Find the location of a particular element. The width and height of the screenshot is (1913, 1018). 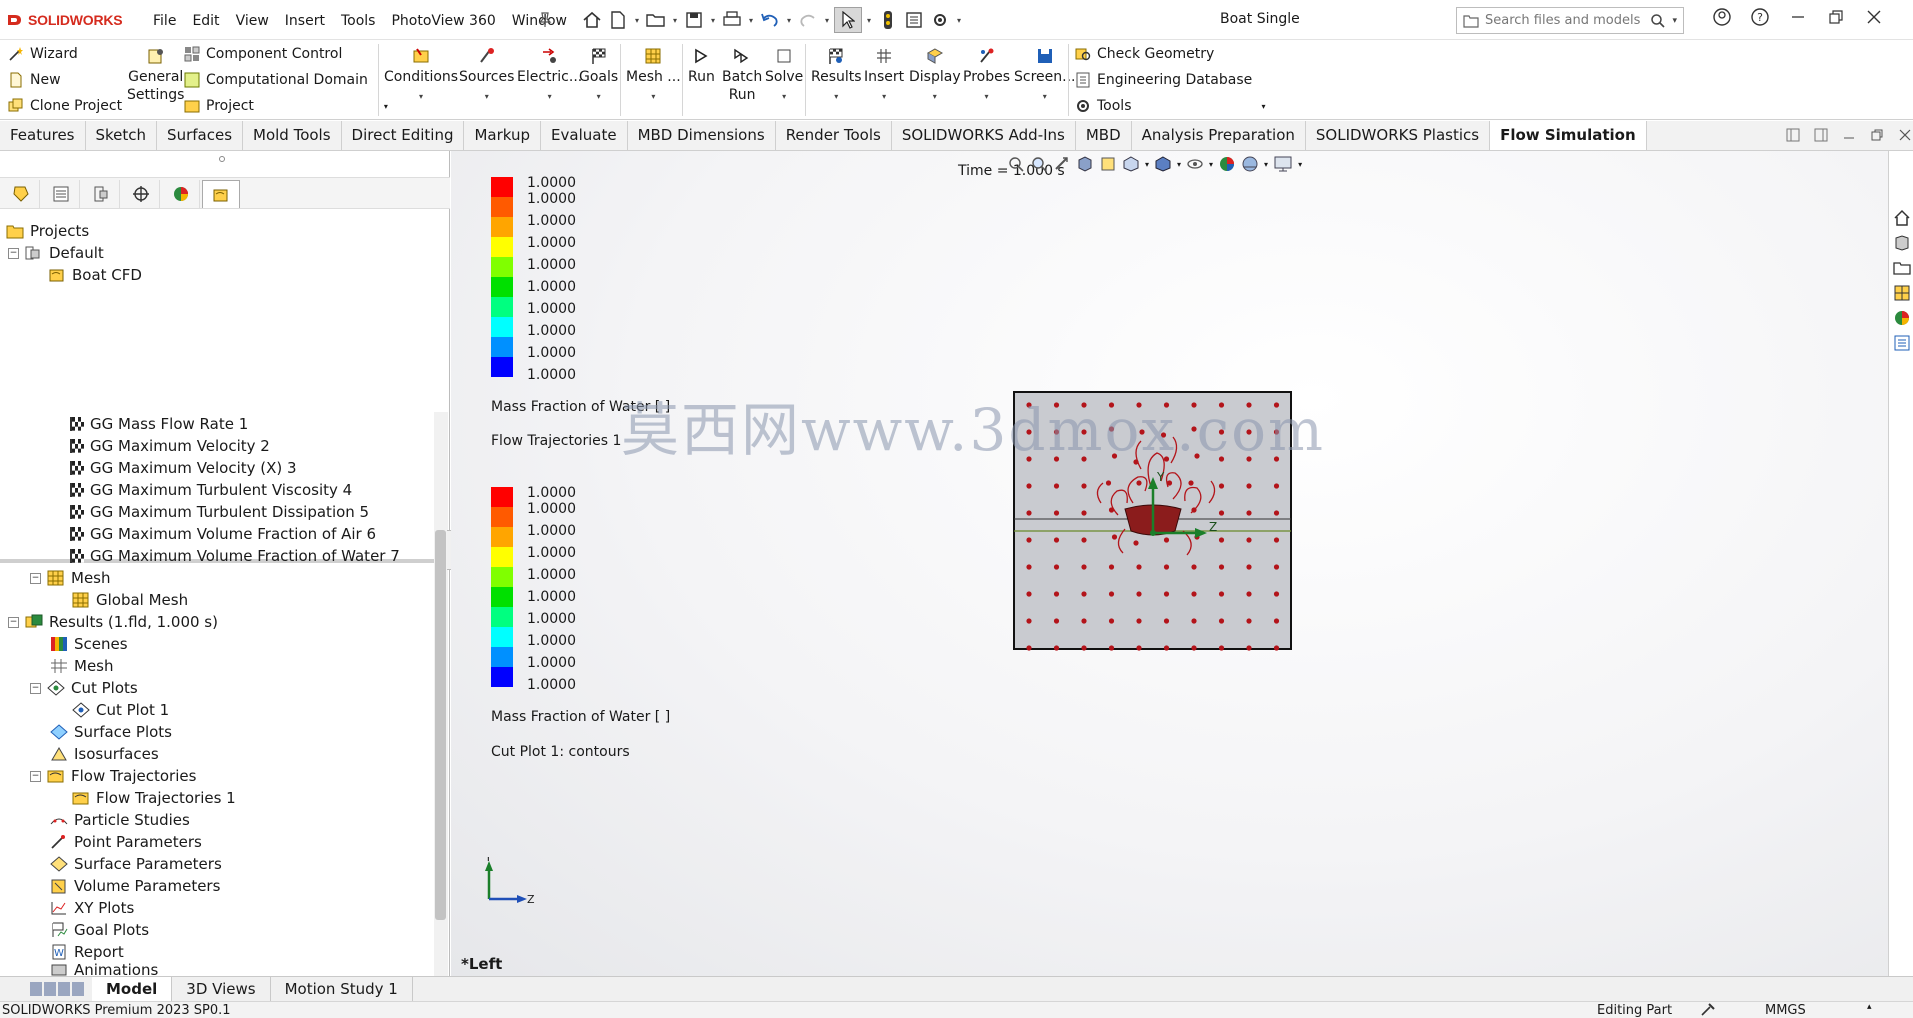

tree-report: W Report is located at coordinates (87, 952).